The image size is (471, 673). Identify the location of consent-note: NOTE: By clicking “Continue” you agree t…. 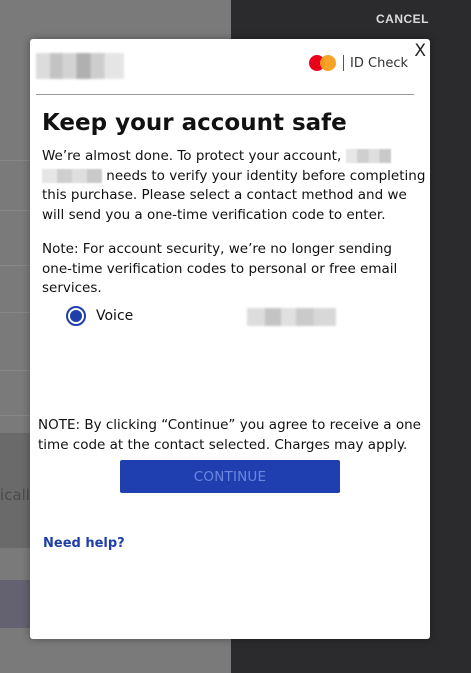
(229, 435).